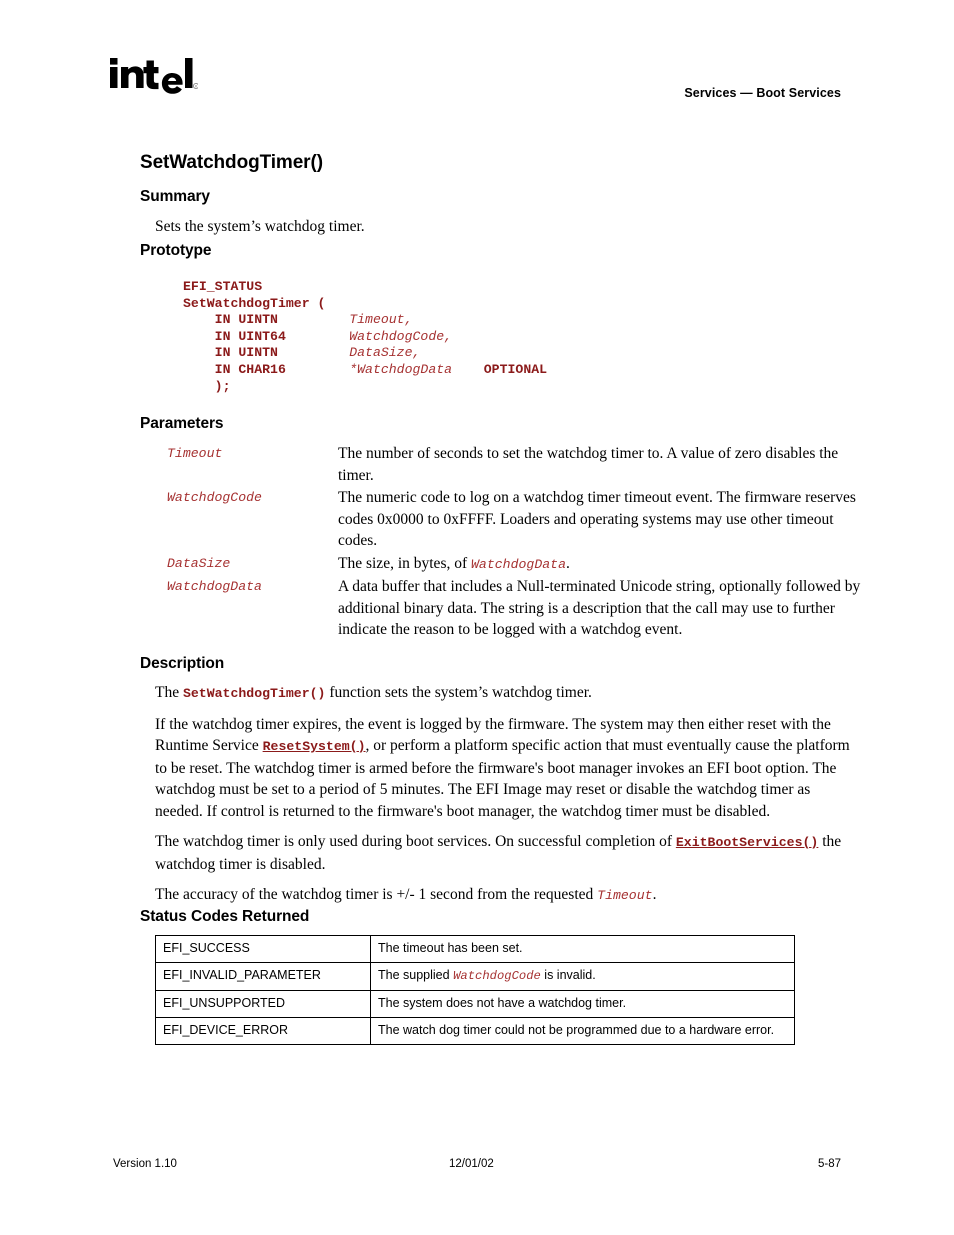 This screenshot has width=954, height=1235. I want to click on status-code-name: EFI_DEVICE_ERROR, so click(263, 1031).